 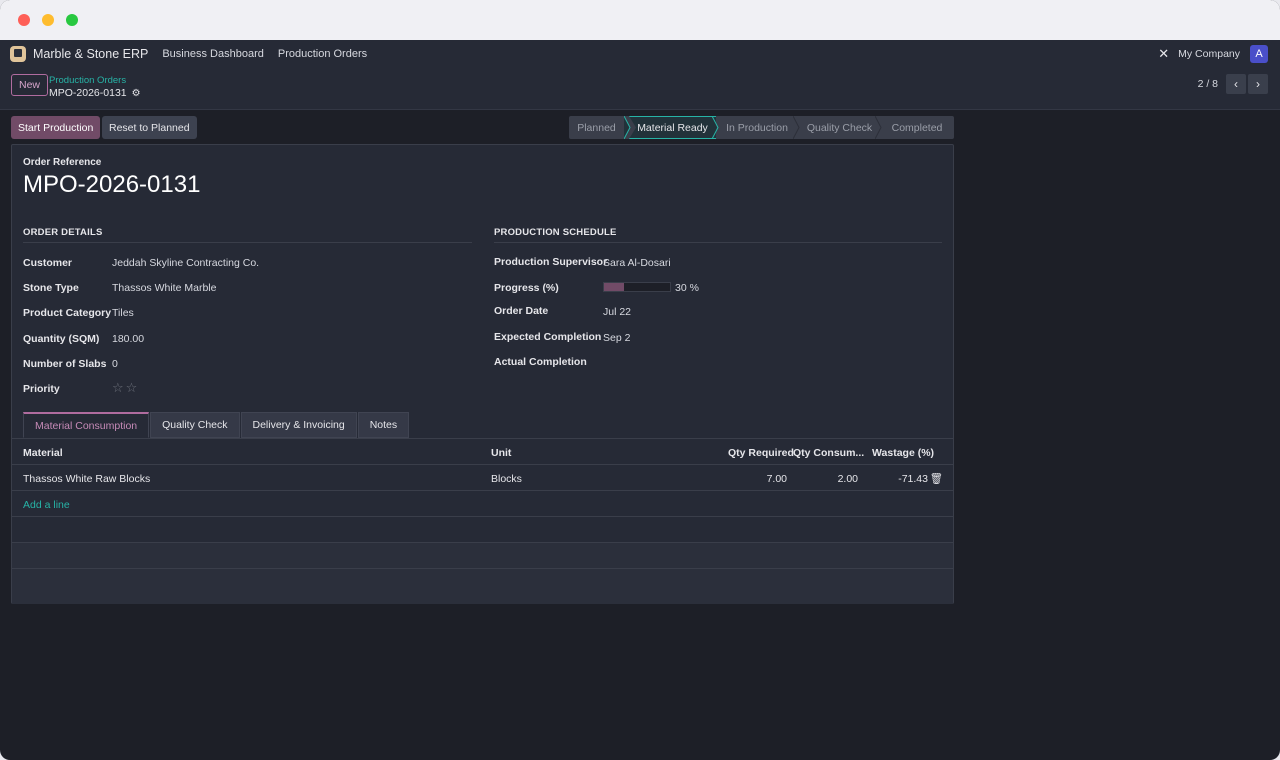 I want to click on add-line-row: Add a line, so click(x=482, y=504).